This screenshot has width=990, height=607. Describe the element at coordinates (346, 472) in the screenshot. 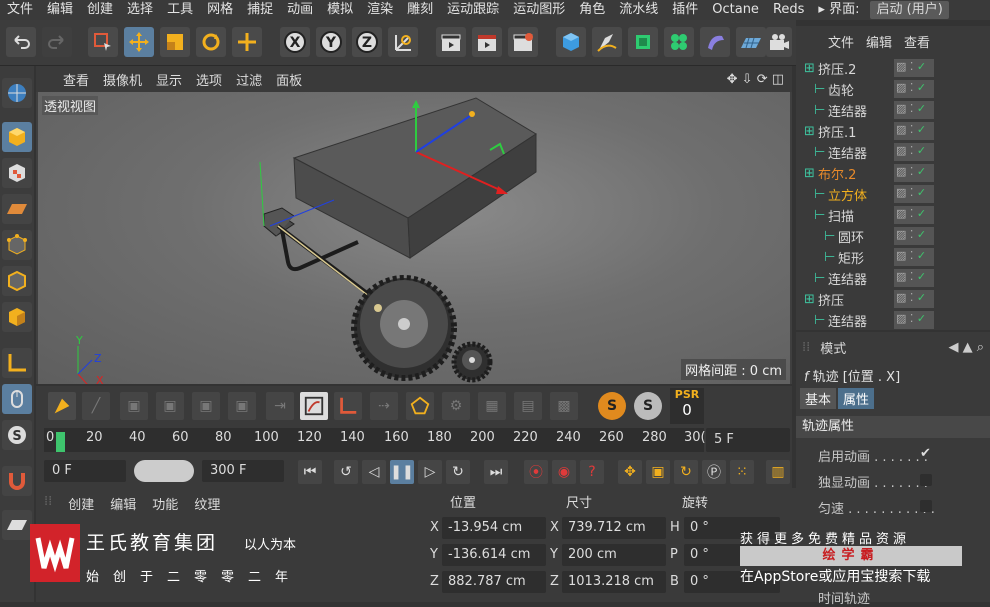

I see `prev-key-button: ↺` at that location.